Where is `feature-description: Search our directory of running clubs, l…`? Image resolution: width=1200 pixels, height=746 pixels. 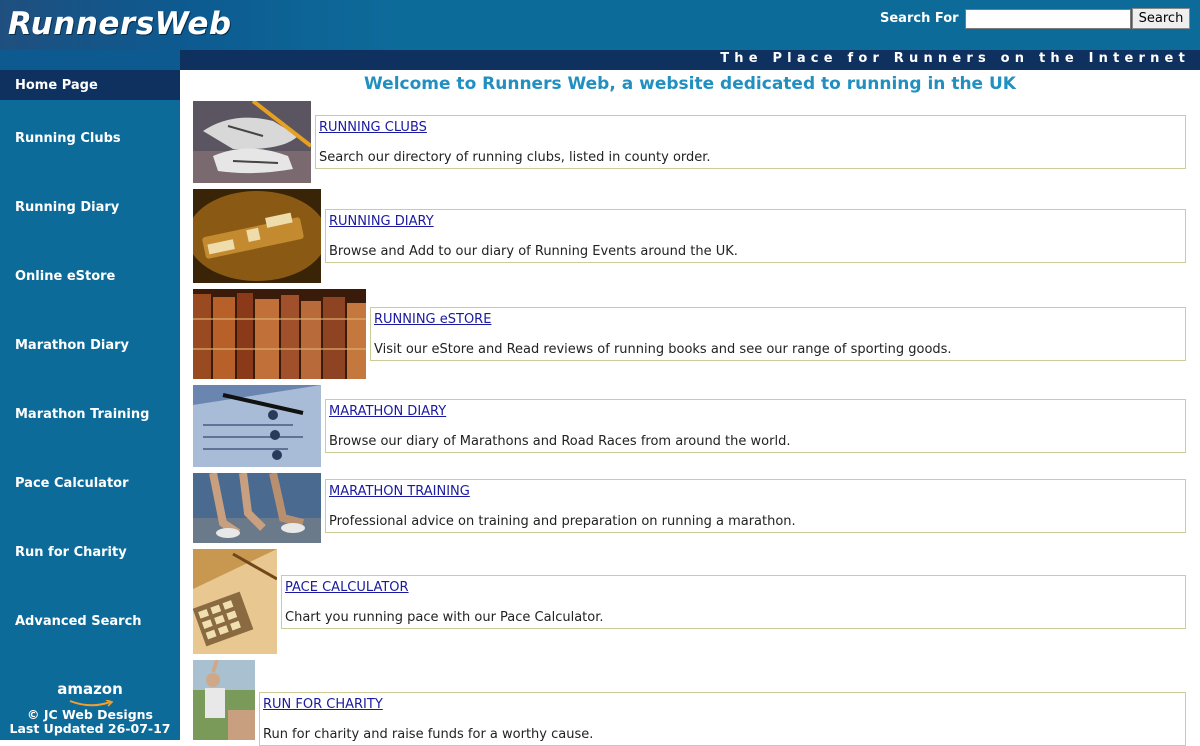 feature-description: Search our directory of running clubs, l… is located at coordinates (515, 157).